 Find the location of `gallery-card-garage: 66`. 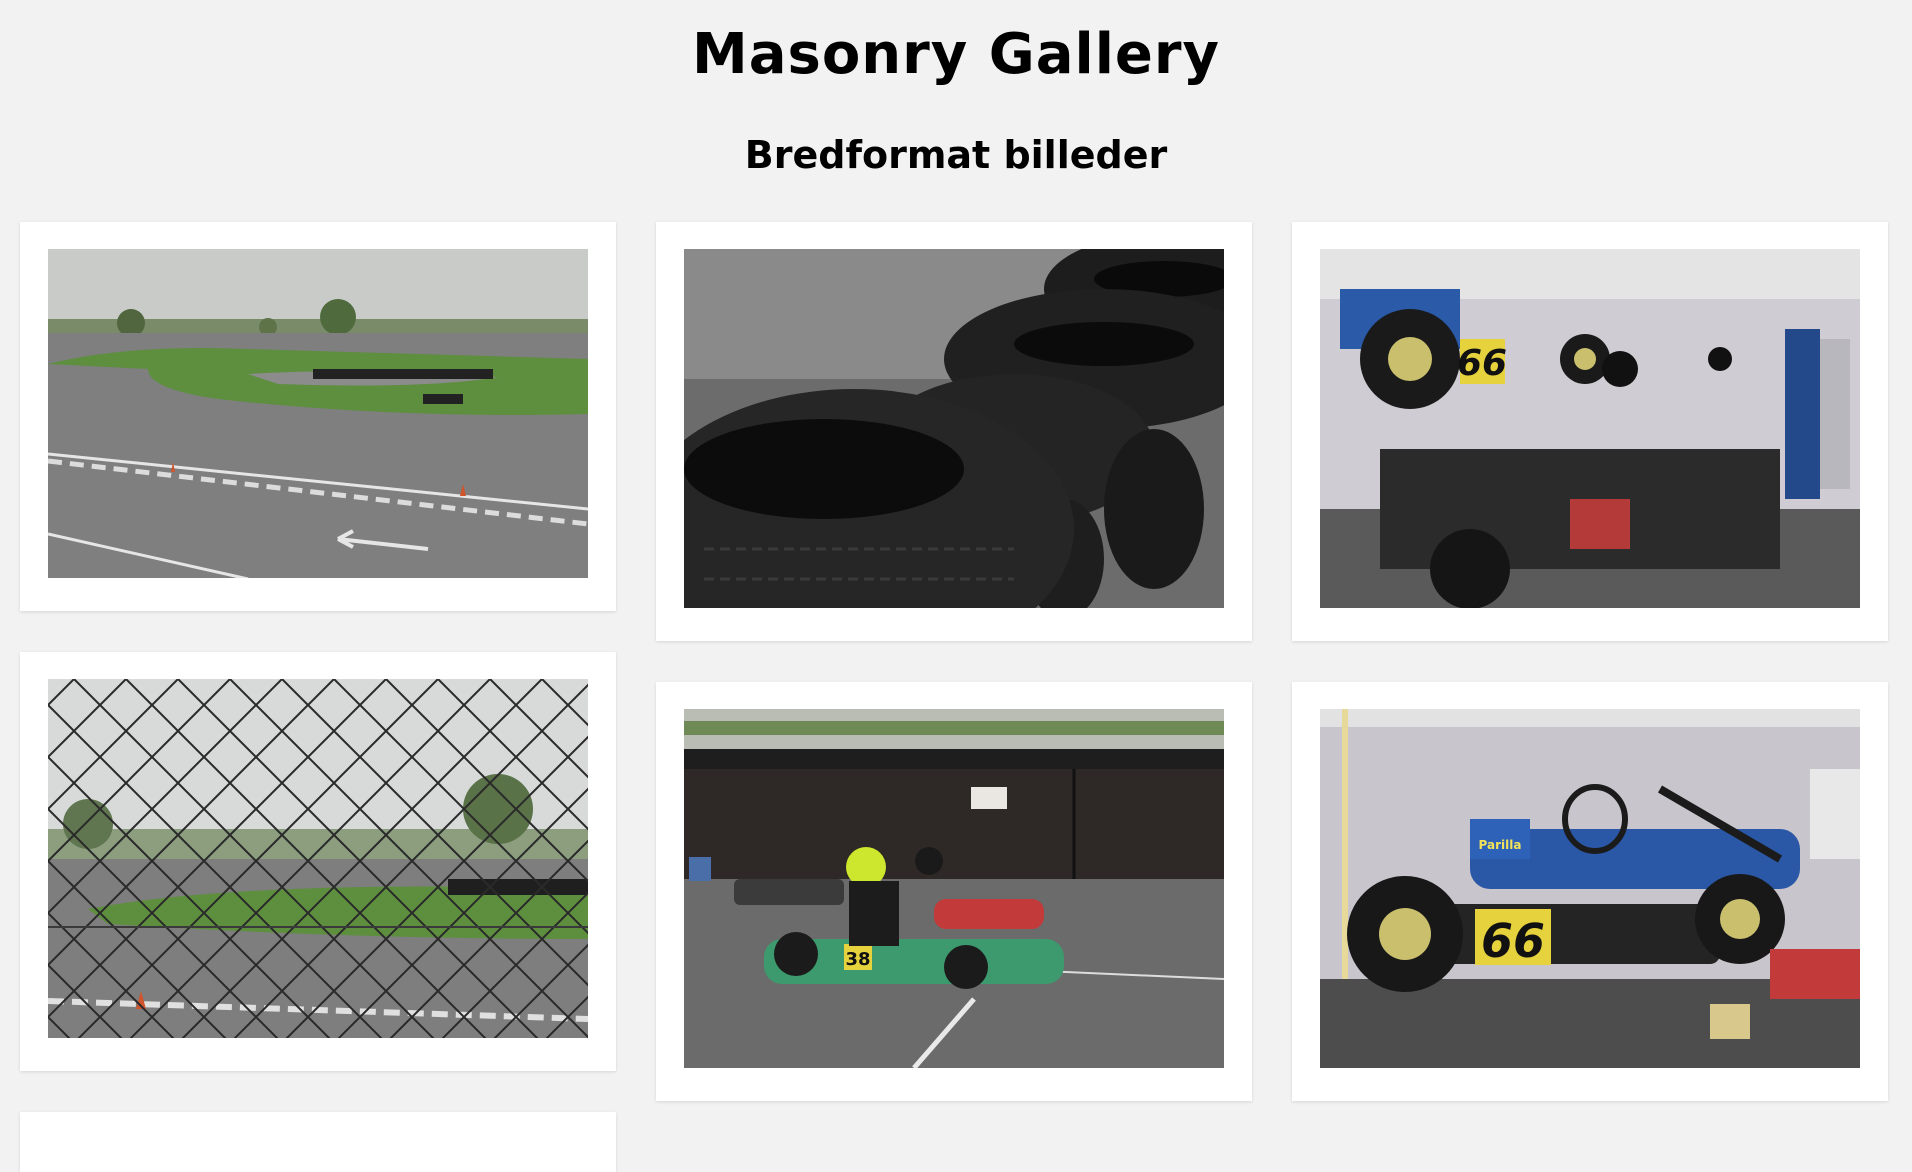

gallery-card-garage: 66 is located at coordinates (1590, 431).